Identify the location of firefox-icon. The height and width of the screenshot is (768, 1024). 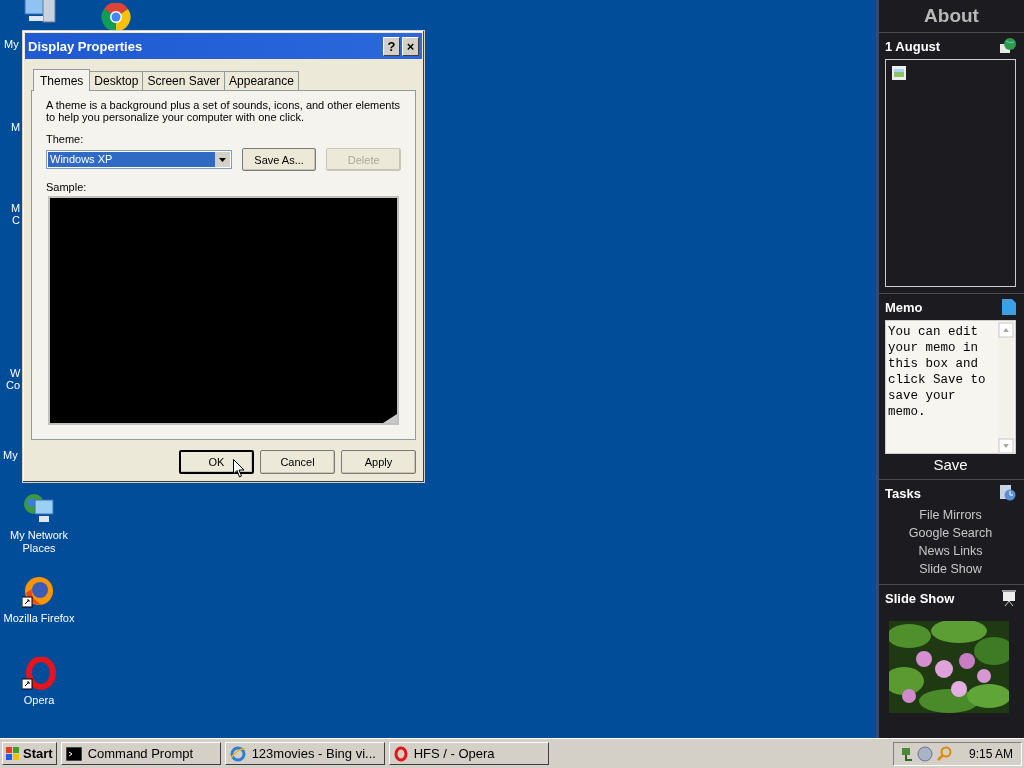
(39, 592).